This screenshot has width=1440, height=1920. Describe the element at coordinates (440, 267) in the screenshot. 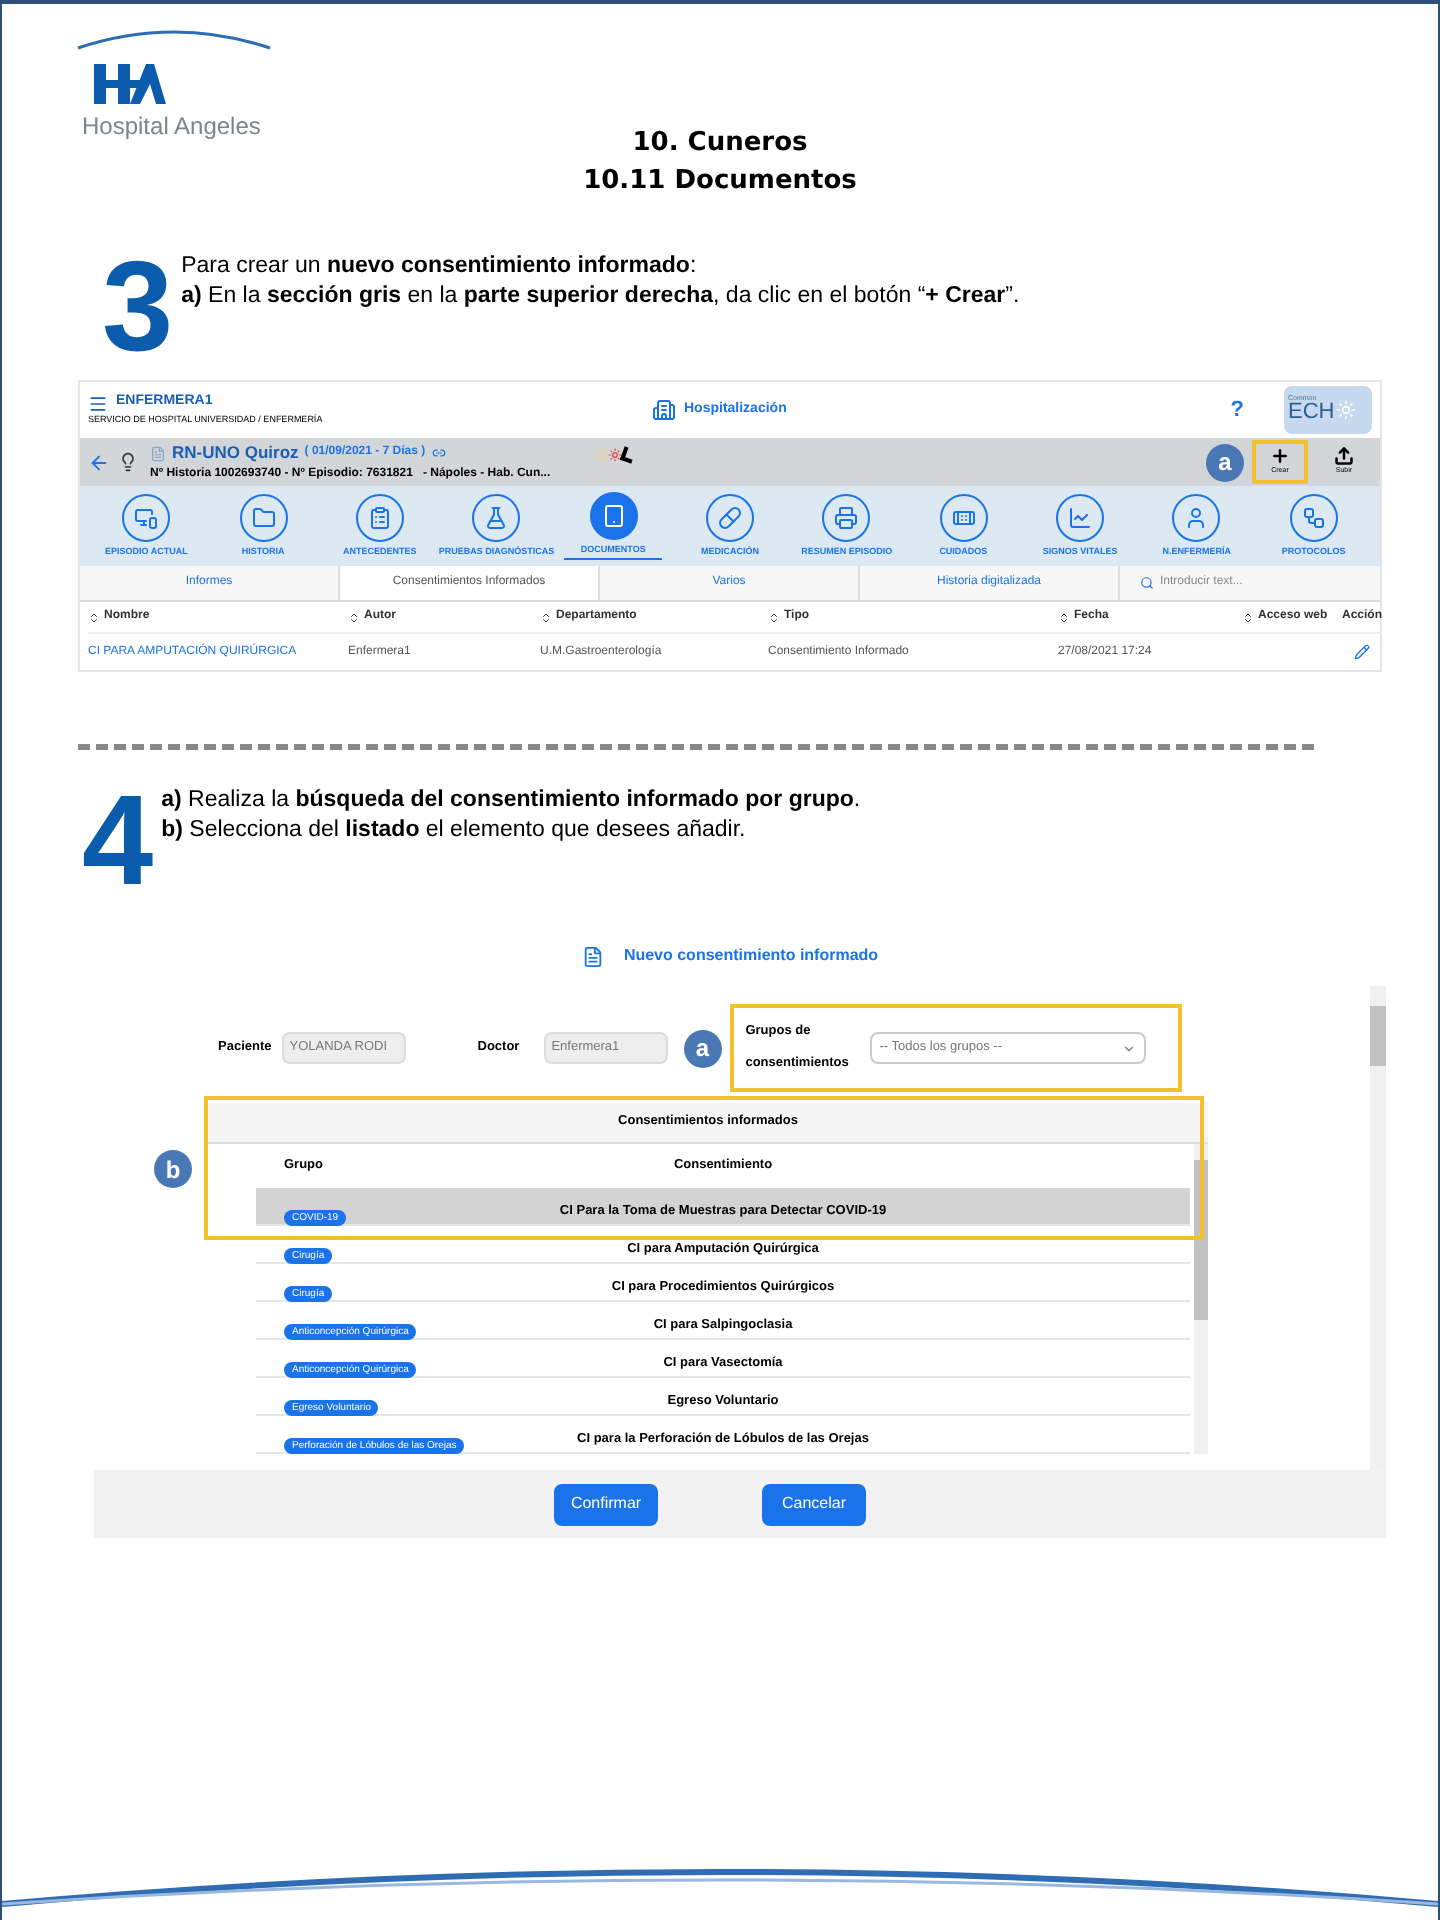

I see `instruction-text: Para crear un nuevo consentimiento informado:` at that location.